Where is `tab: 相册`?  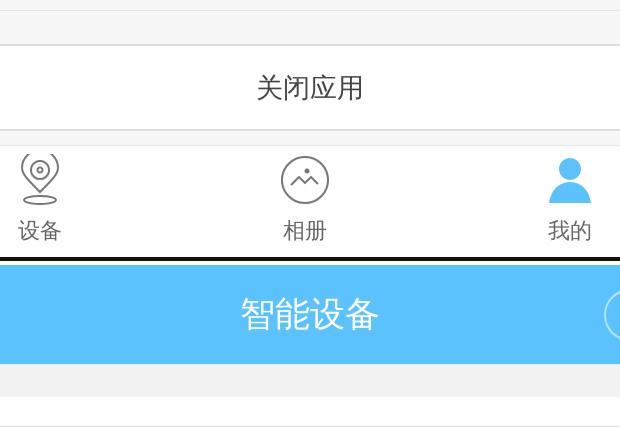 tab: 相册 is located at coordinates (305, 201).